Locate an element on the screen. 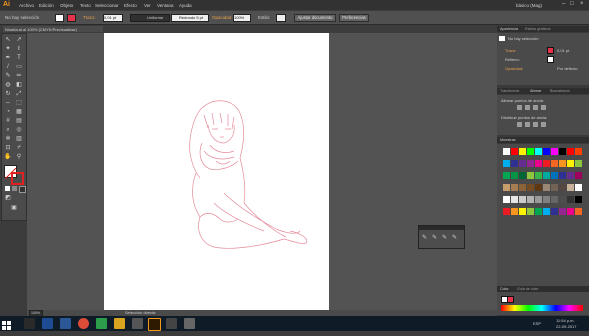 The height and width of the screenshot is (336, 589). menu-seleccionar: Seleccionar is located at coordinates (107, 5).